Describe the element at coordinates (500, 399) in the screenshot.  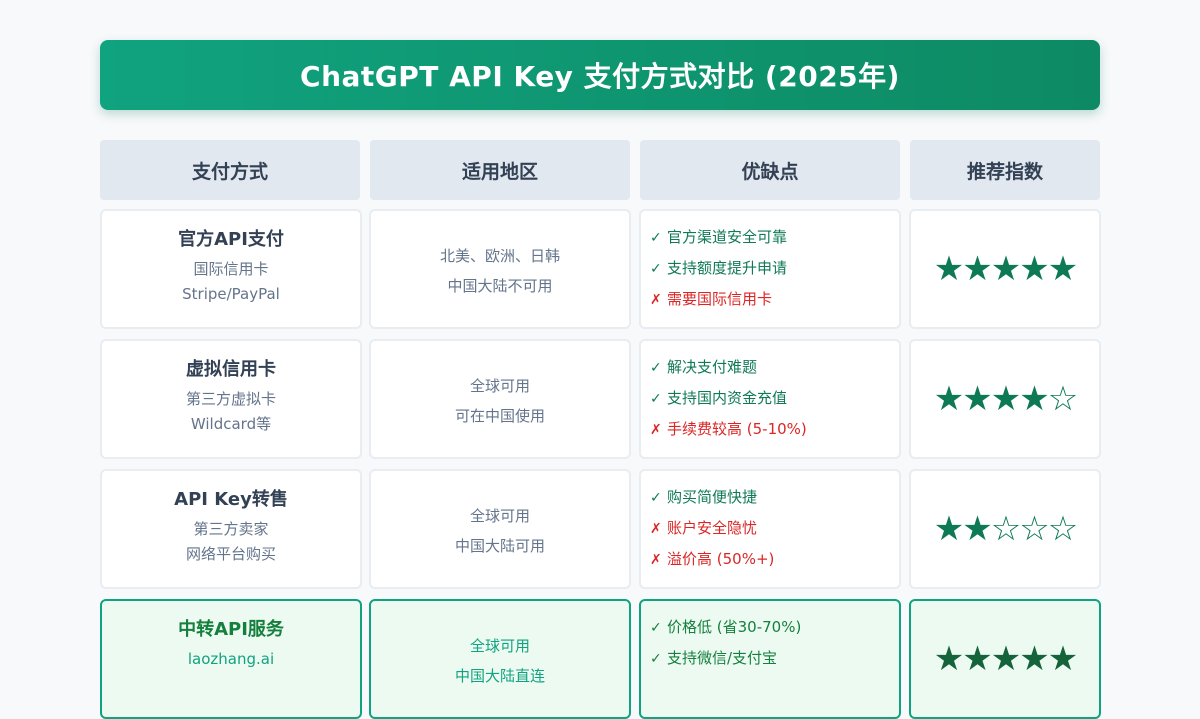
I see `cell-region: 全球可用可在中国使用` at that location.